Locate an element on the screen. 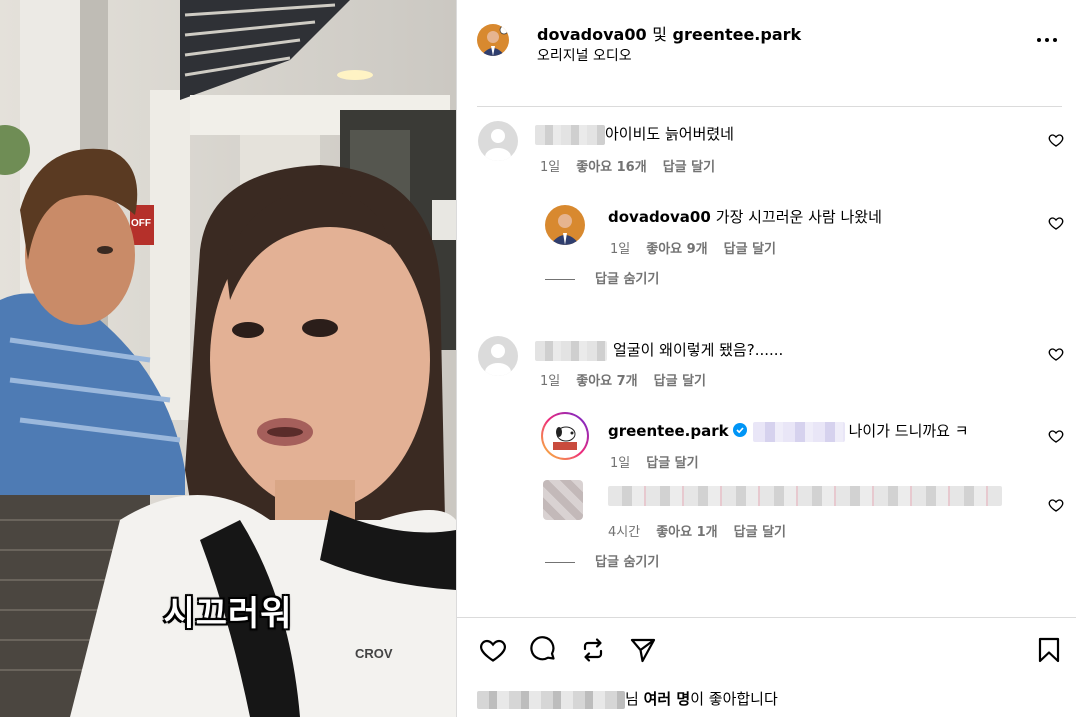  blurred-comment is located at coordinates (805, 496).